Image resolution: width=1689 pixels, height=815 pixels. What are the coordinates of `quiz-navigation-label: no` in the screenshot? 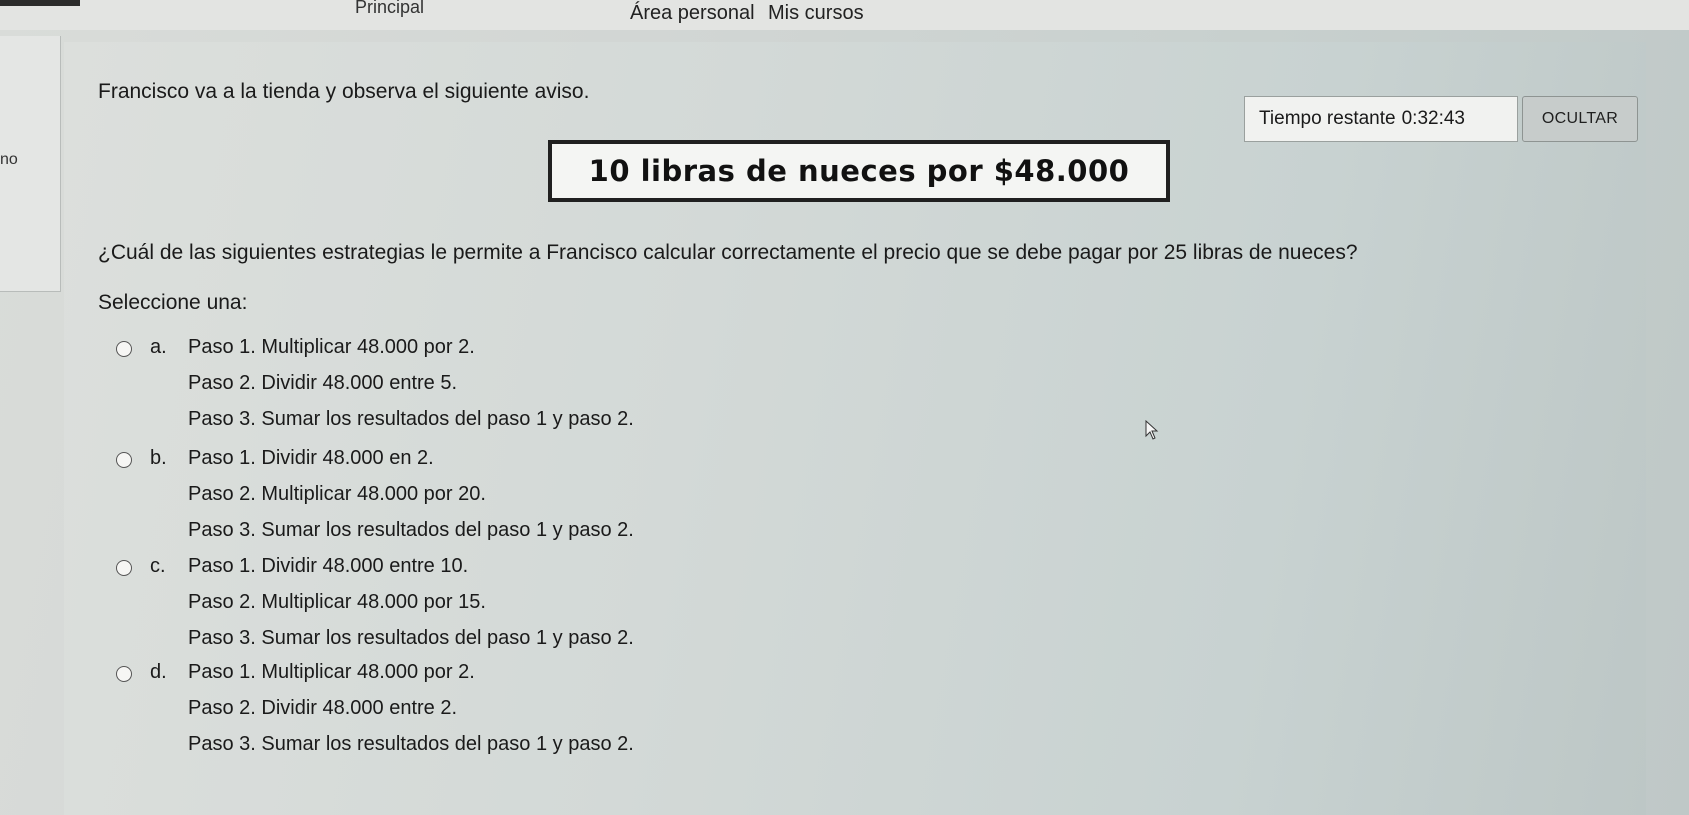 It's located at (9, 159).